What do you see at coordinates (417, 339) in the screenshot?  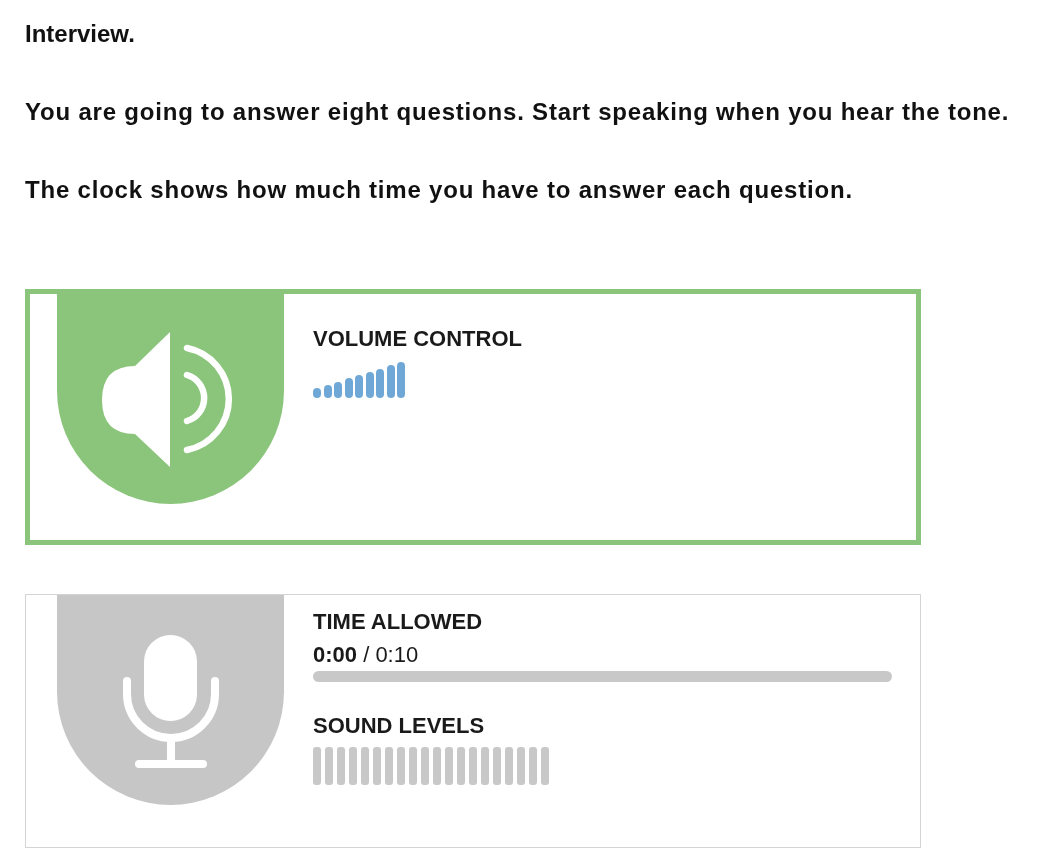 I see `panel-heading: VOLUME CONTROL` at bounding box center [417, 339].